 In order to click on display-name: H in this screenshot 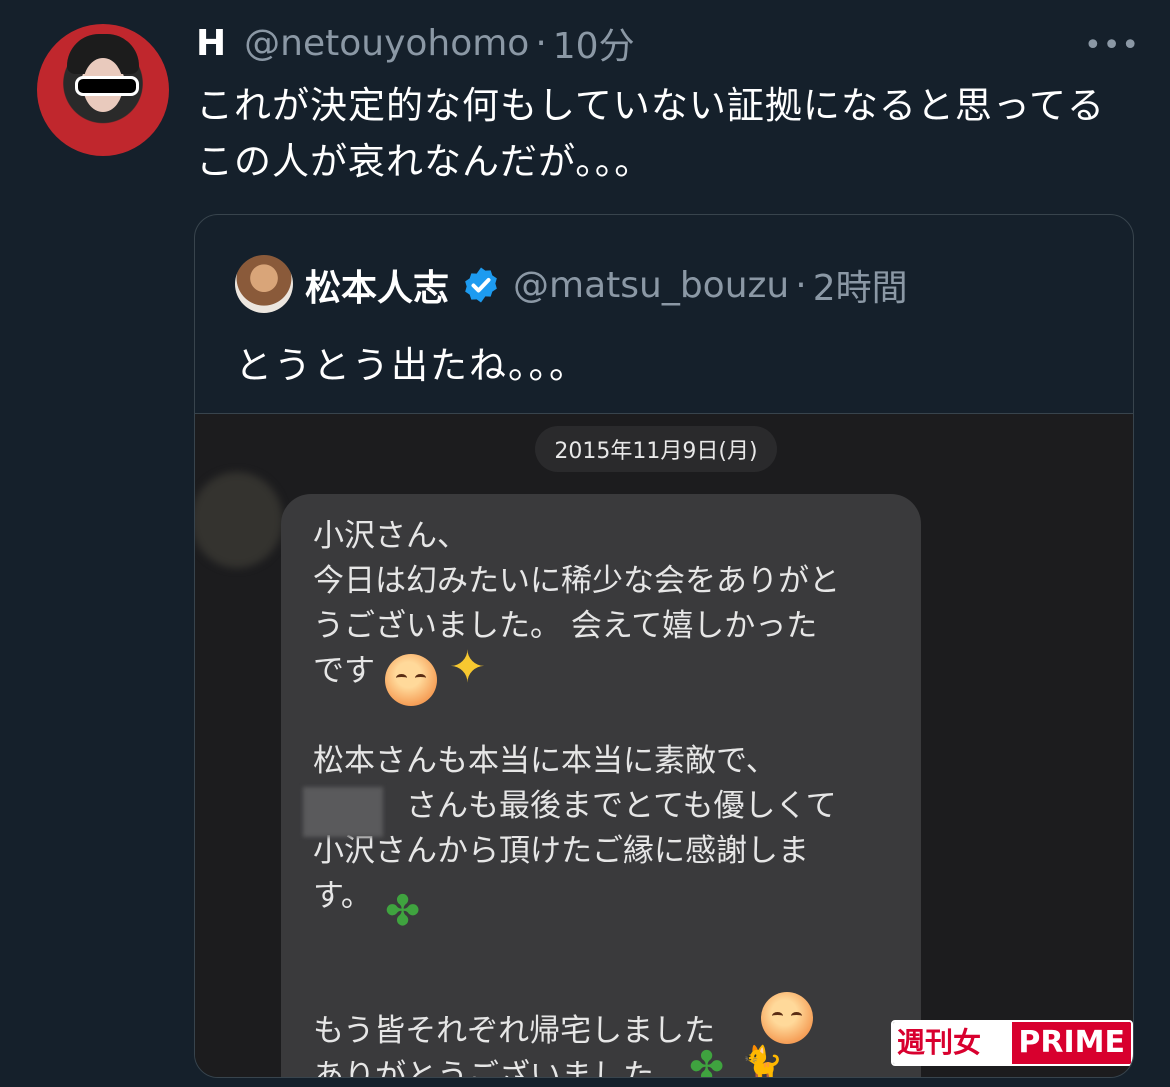, I will do `click(211, 43)`.